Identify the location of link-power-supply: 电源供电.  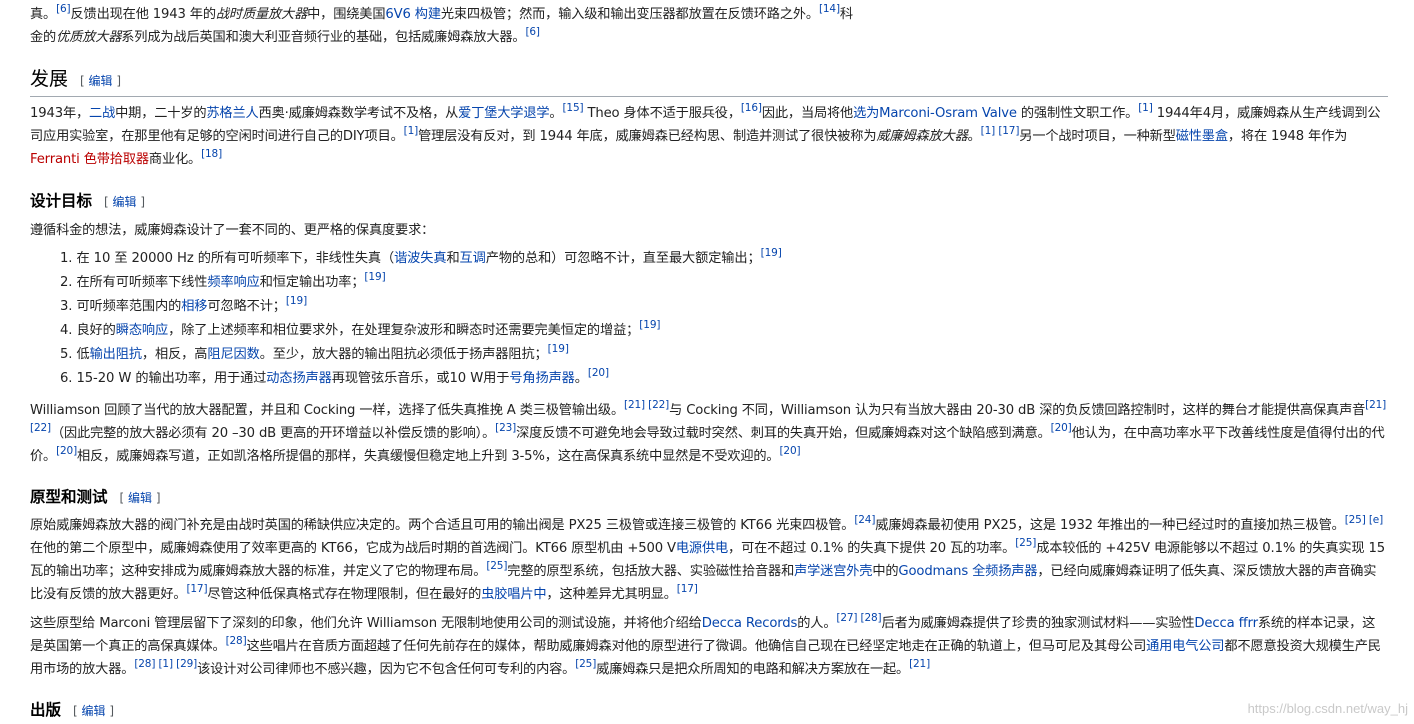
(702, 548).